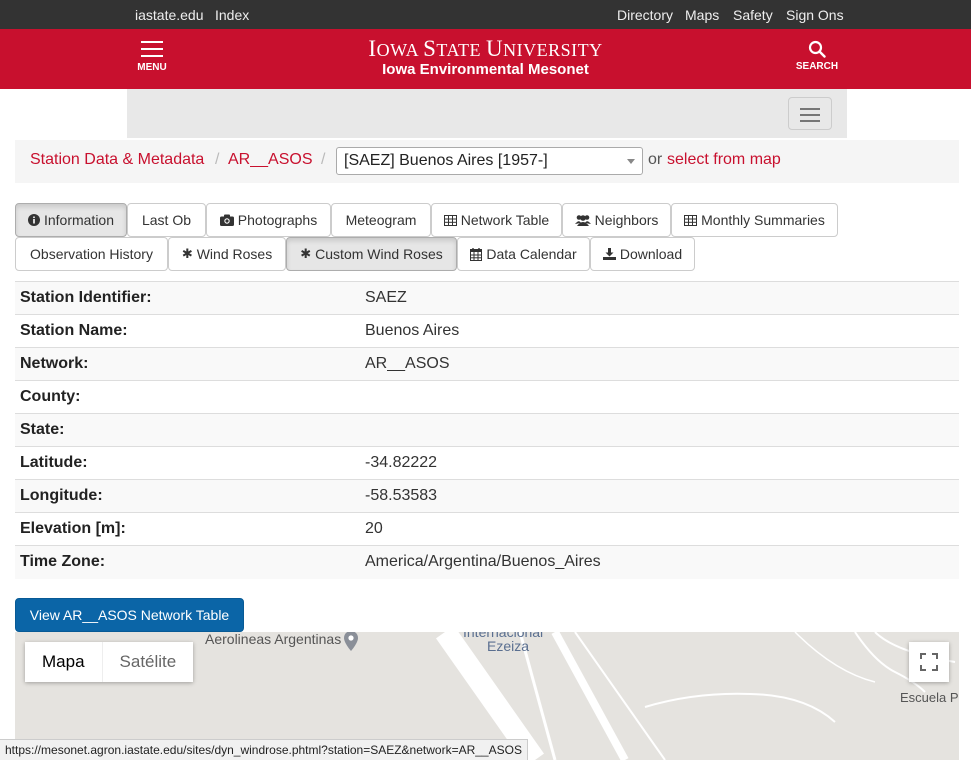 This screenshot has width=971, height=760. Describe the element at coordinates (810, 113) in the screenshot. I see `nav-toggle-button` at that location.